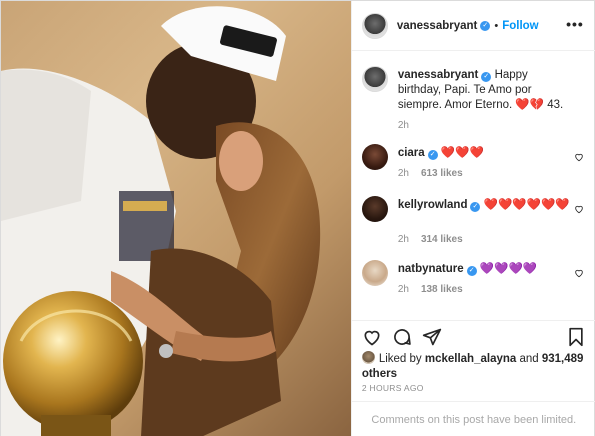 Image resolution: width=595 pixels, height=436 pixels. I want to click on comment-meta: 2h 613 likes, so click(430, 173).